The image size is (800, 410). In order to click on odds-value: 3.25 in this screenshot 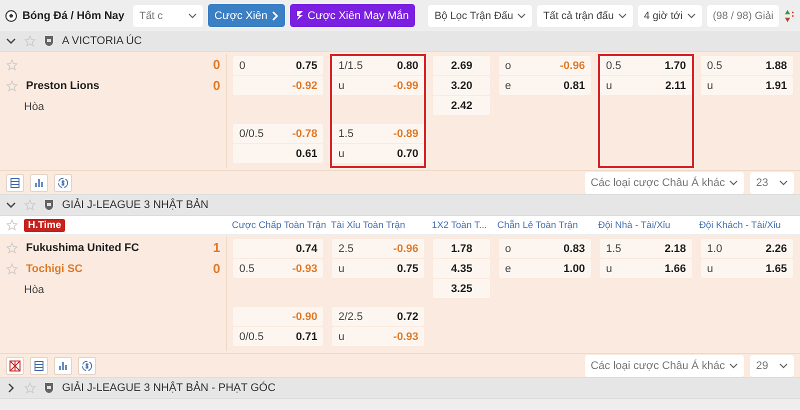, I will do `click(461, 288)`.